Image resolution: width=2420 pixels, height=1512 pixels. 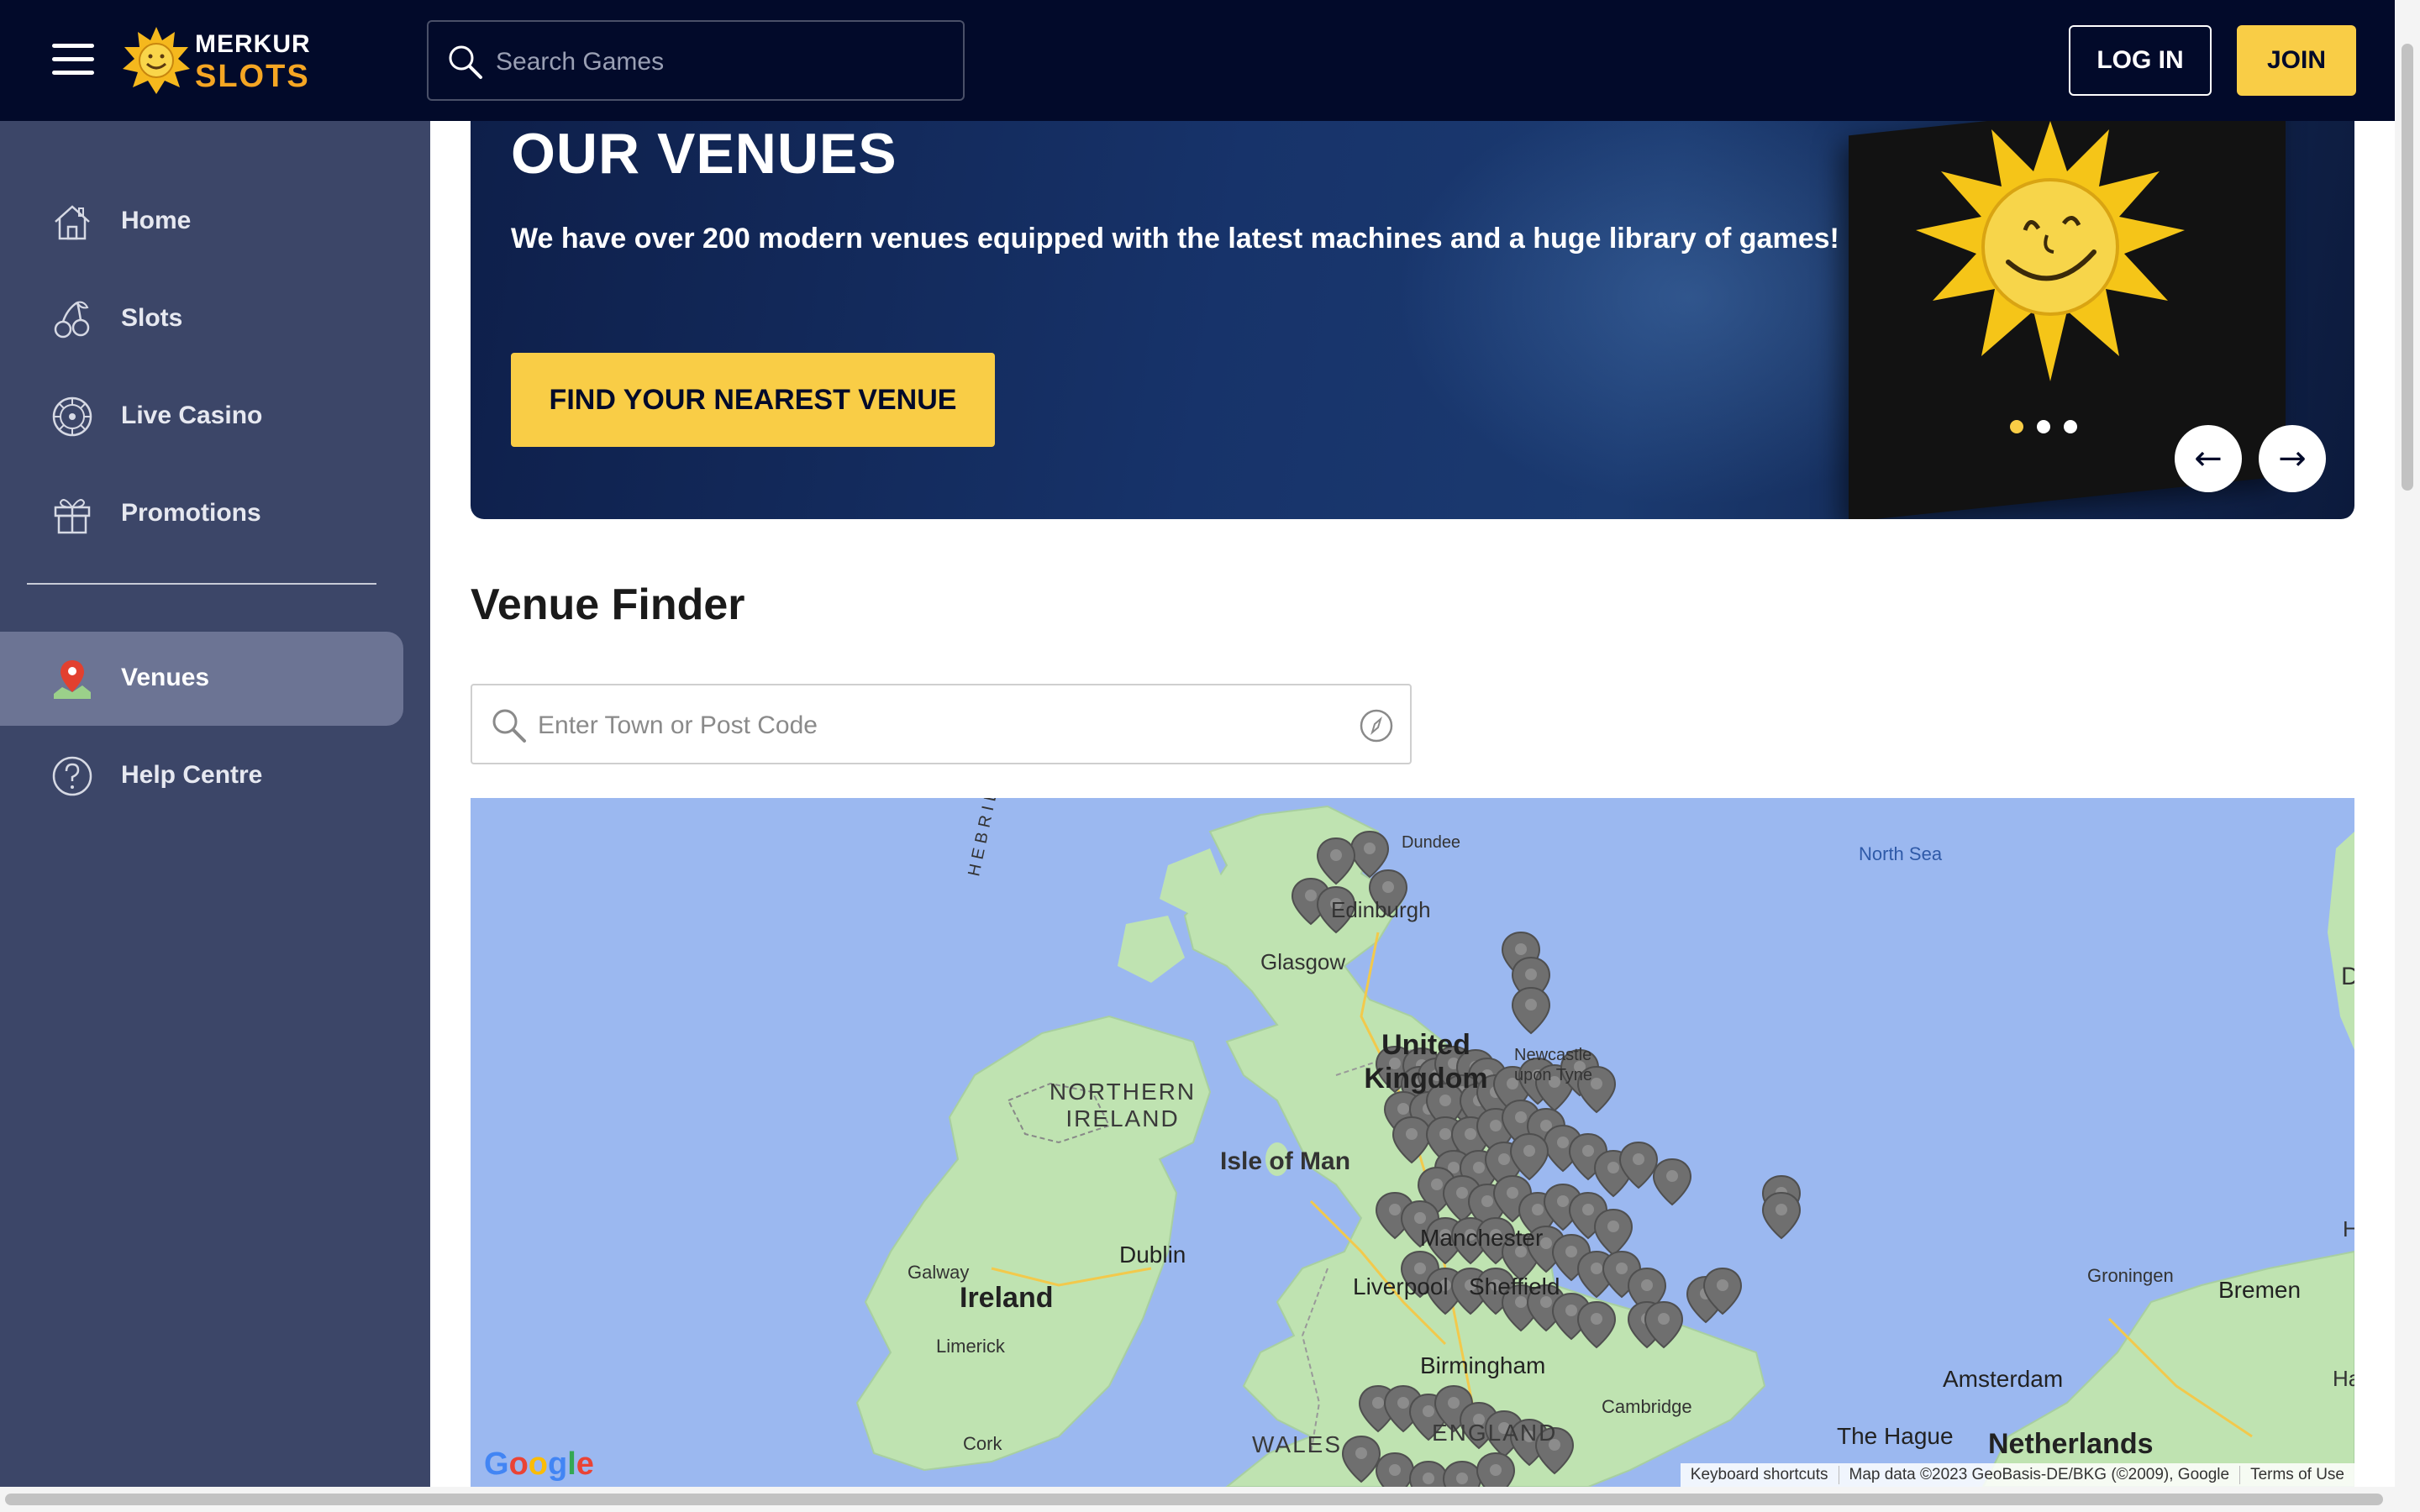 What do you see at coordinates (714, 62) in the screenshot?
I see `game-search-input` at bounding box center [714, 62].